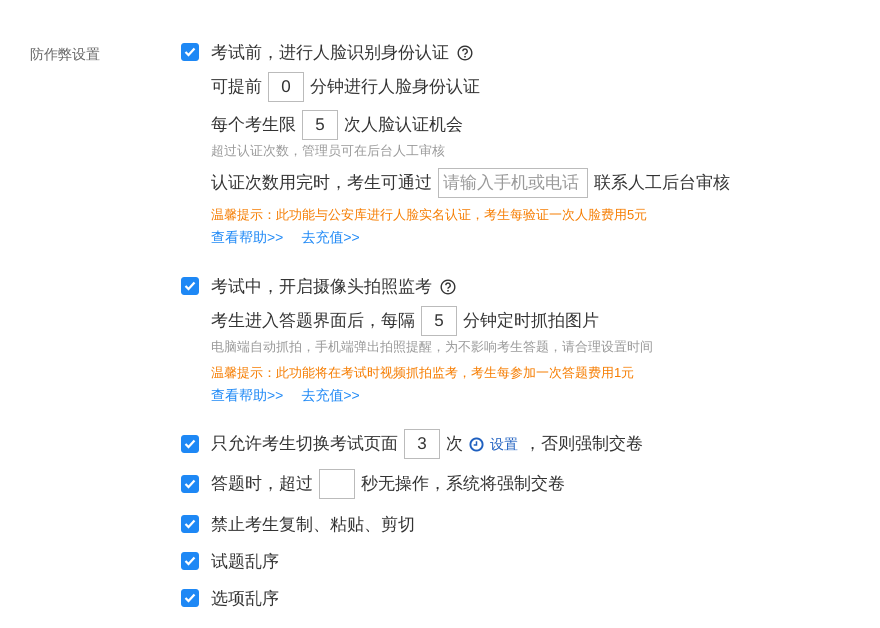 The image size is (880, 628). What do you see at coordinates (321, 287) in the screenshot?
I see `option-text: 考试中，开启摄像头拍照监考` at bounding box center [321, 287].